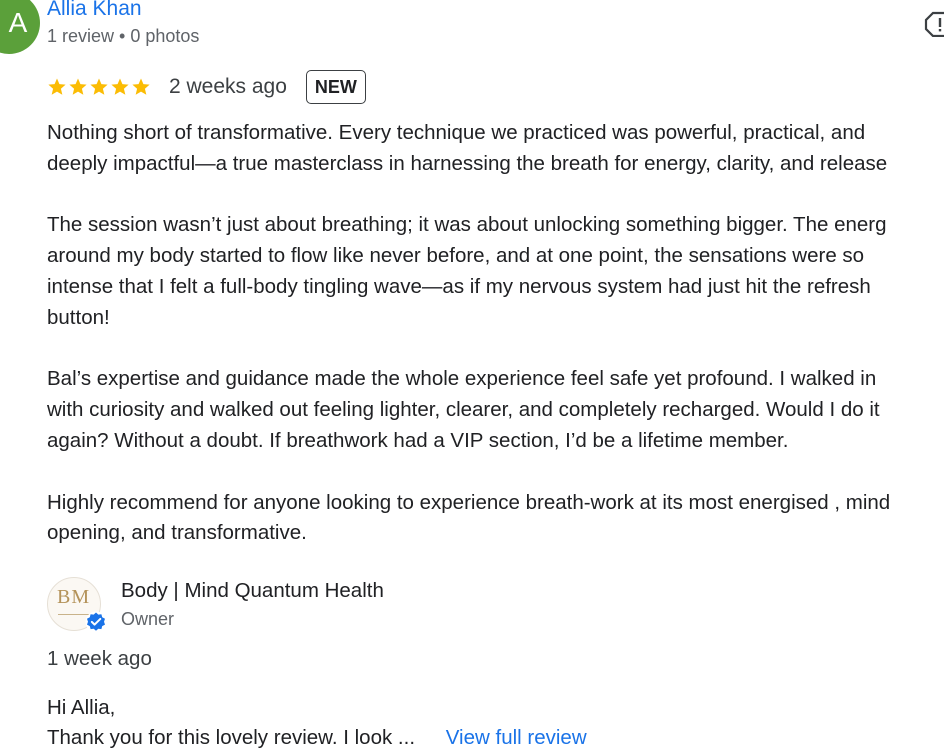  What do you see at coordinates (516, 737) in the screenshot?
I see `view-full-review-link: View full review` at bounding box center [516, 737].